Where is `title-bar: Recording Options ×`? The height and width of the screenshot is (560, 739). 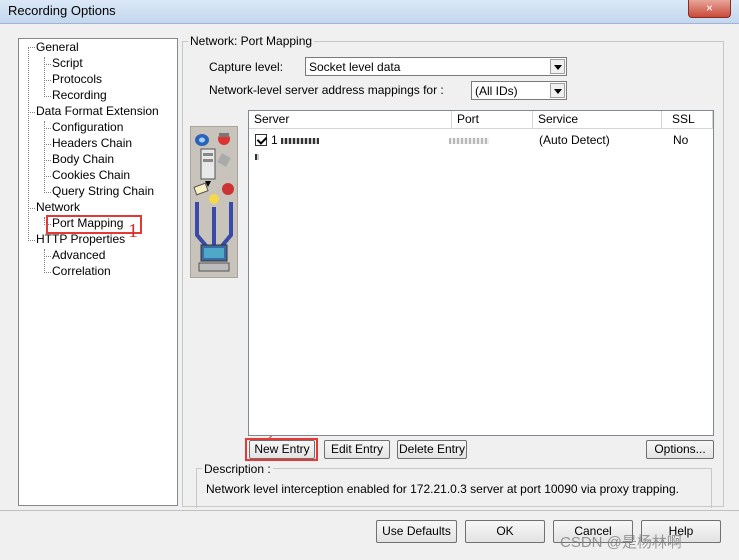
title-bar: Recording Options × is located at coordinates (369, 12).